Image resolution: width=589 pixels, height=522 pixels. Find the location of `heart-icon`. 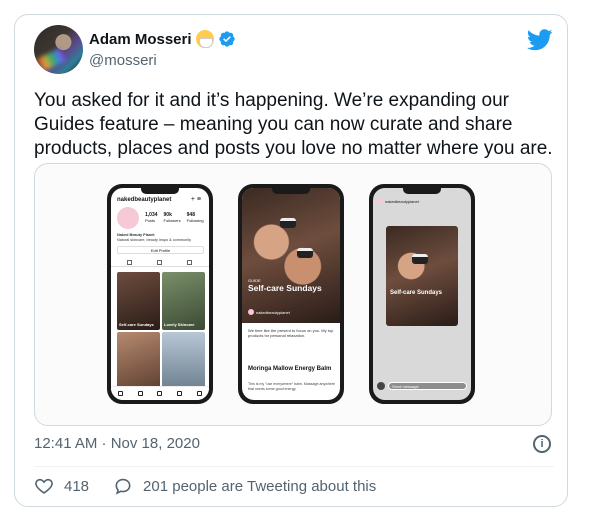

heart-icon is located at coordinates (44, 486).